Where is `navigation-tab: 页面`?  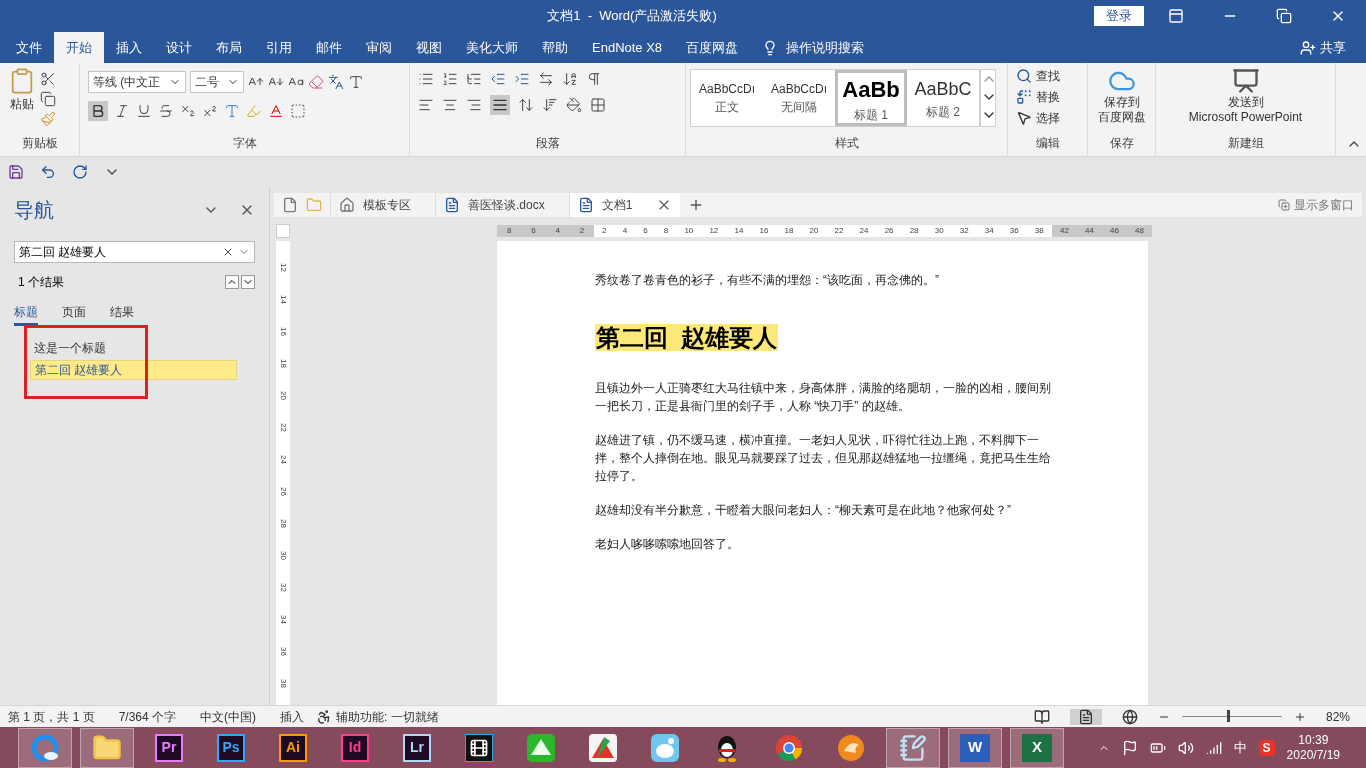 navigation-tab: 页面 is located at coordinates (74, 314).